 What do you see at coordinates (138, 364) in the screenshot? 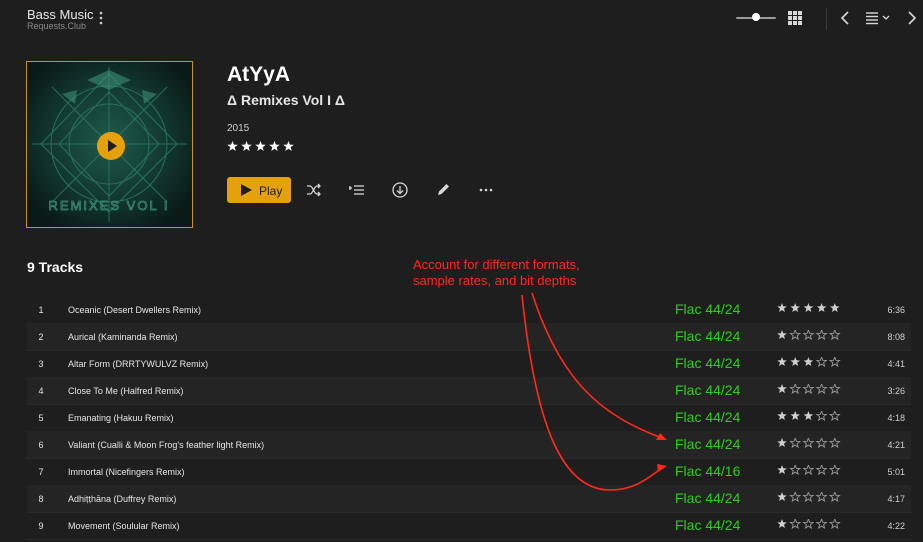
I see `track-title: Altar Form (DRRTYWULVZ Remix)` at bounding box center [138, 364].